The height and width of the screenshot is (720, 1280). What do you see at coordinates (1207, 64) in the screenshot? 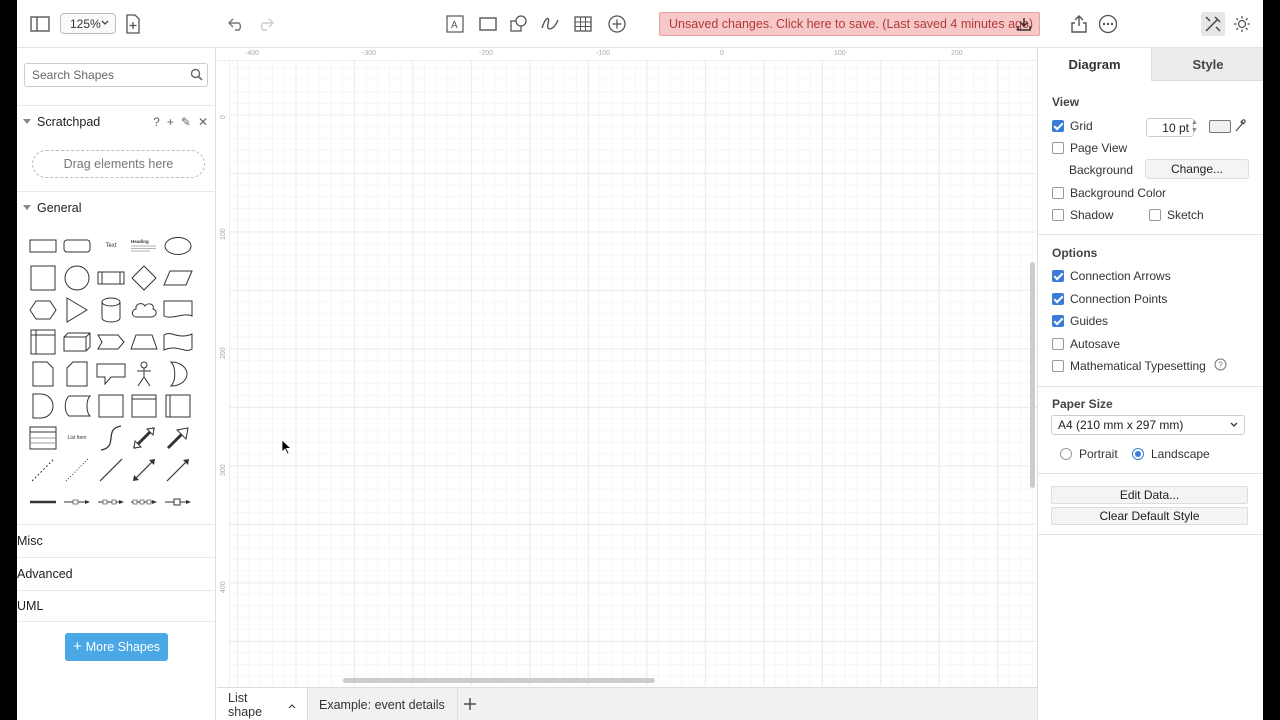
I see `tab-style: Style` at bounding box center [1207, 64].